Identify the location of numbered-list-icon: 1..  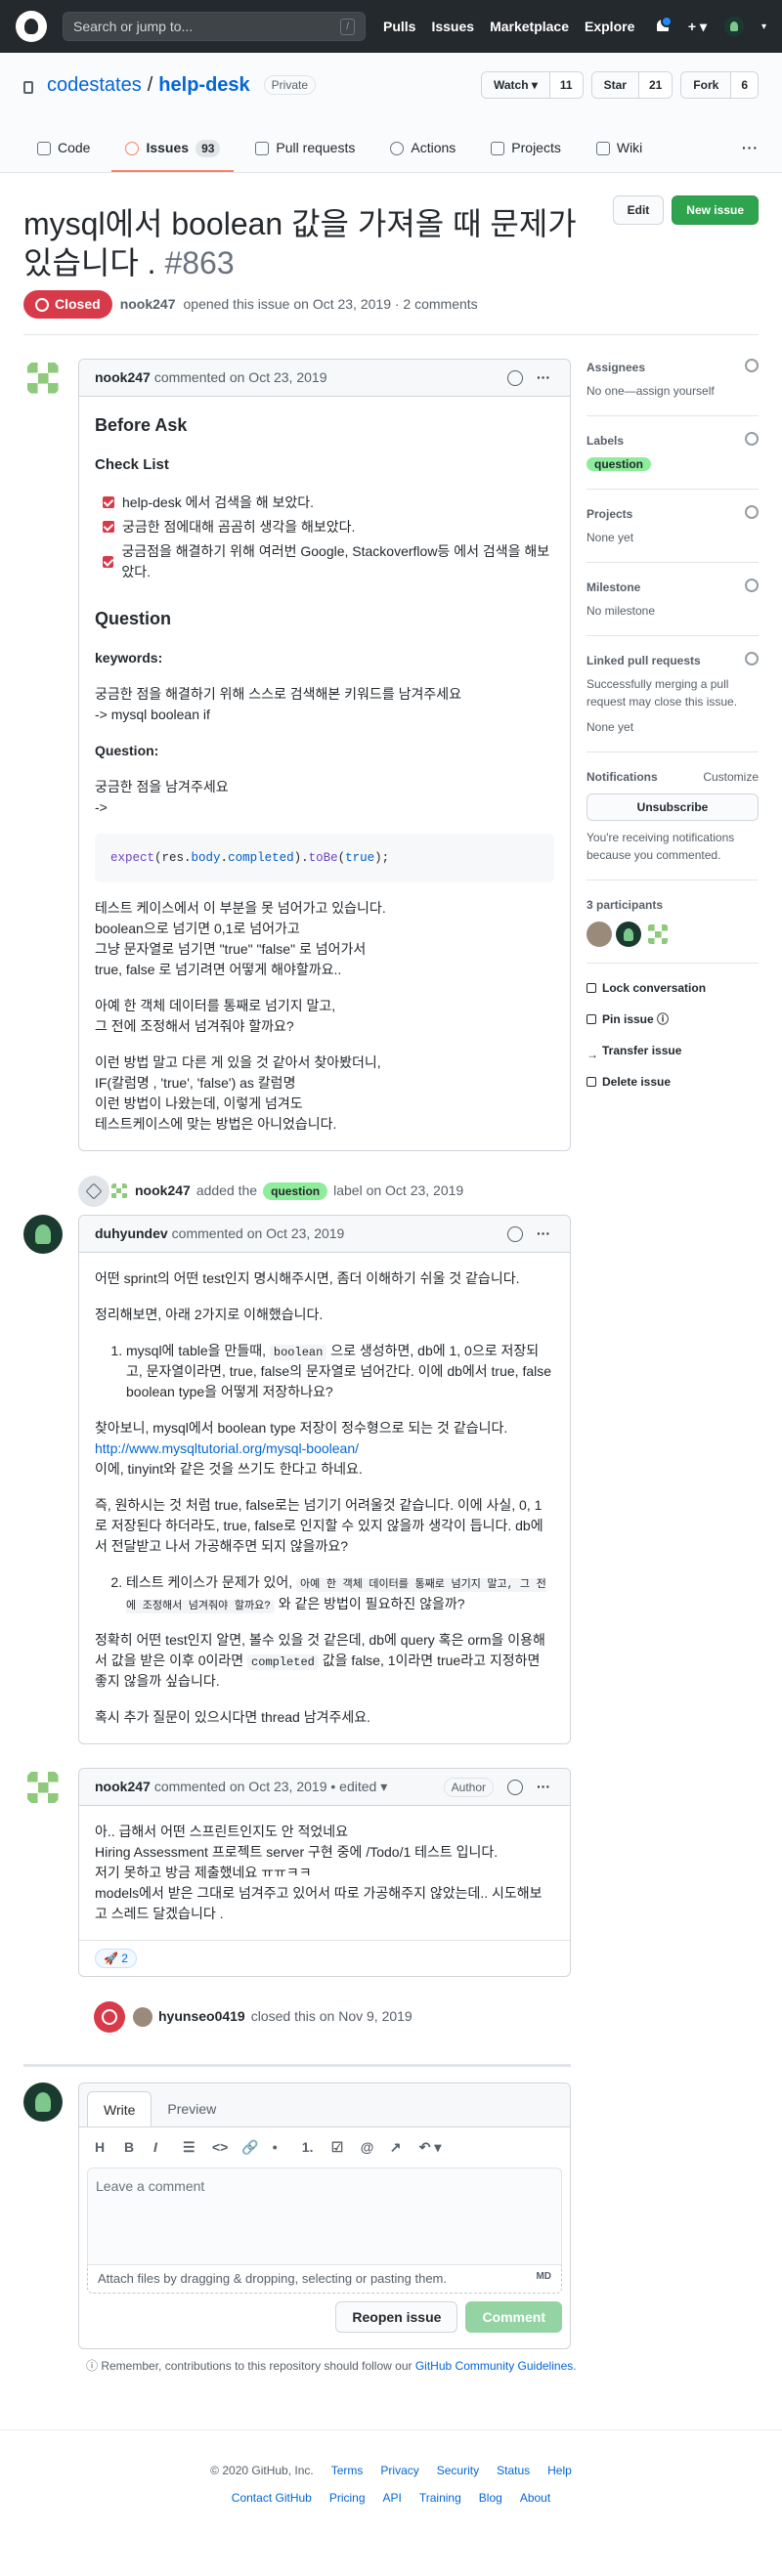
(310, 2147).